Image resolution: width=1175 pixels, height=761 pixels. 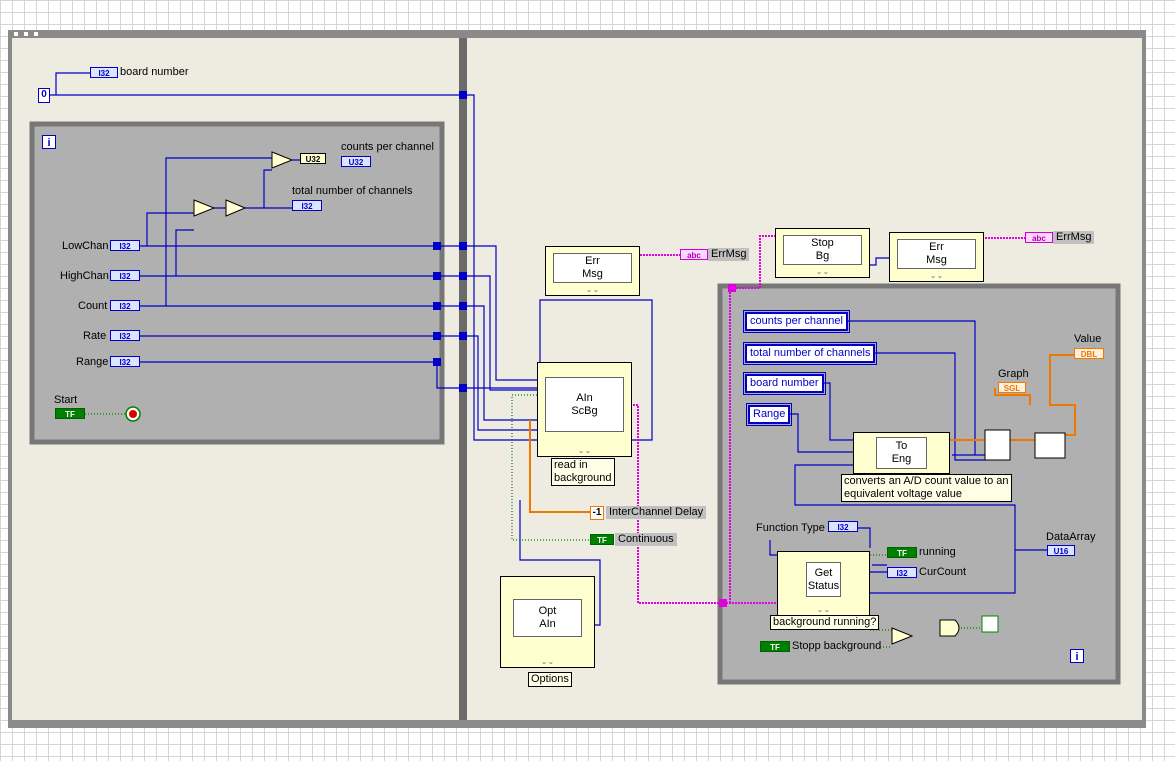 I want to click on options-caption: Options, so click(x=550, y=679).